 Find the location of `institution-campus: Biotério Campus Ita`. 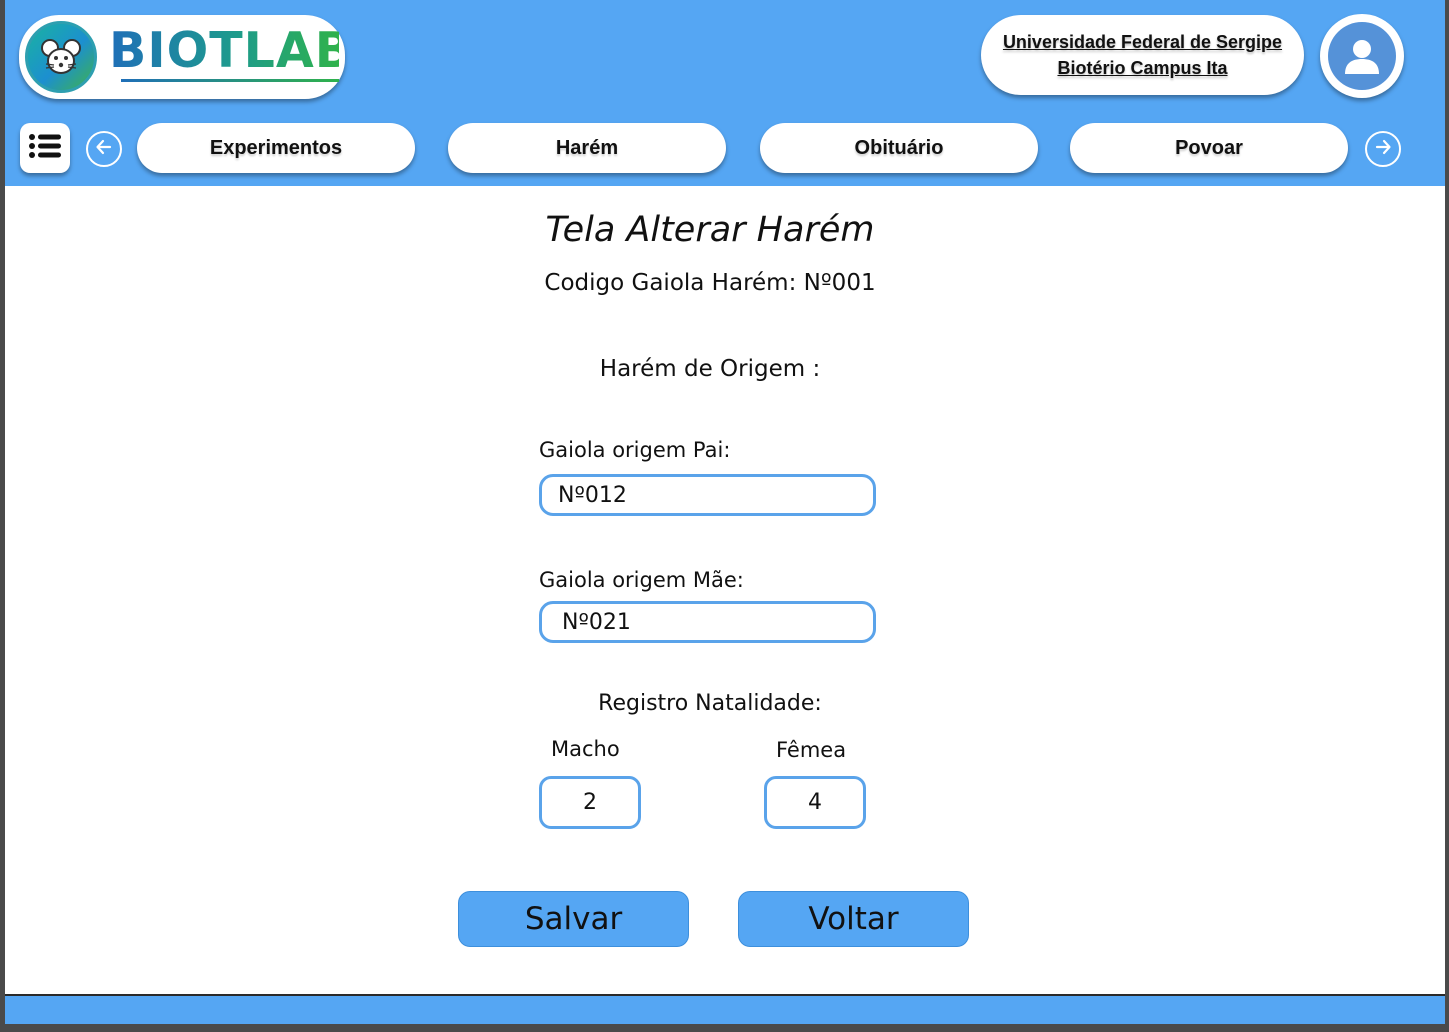

institution-campus: Biotério Campus Ita is located at coordinates (1142, 68).